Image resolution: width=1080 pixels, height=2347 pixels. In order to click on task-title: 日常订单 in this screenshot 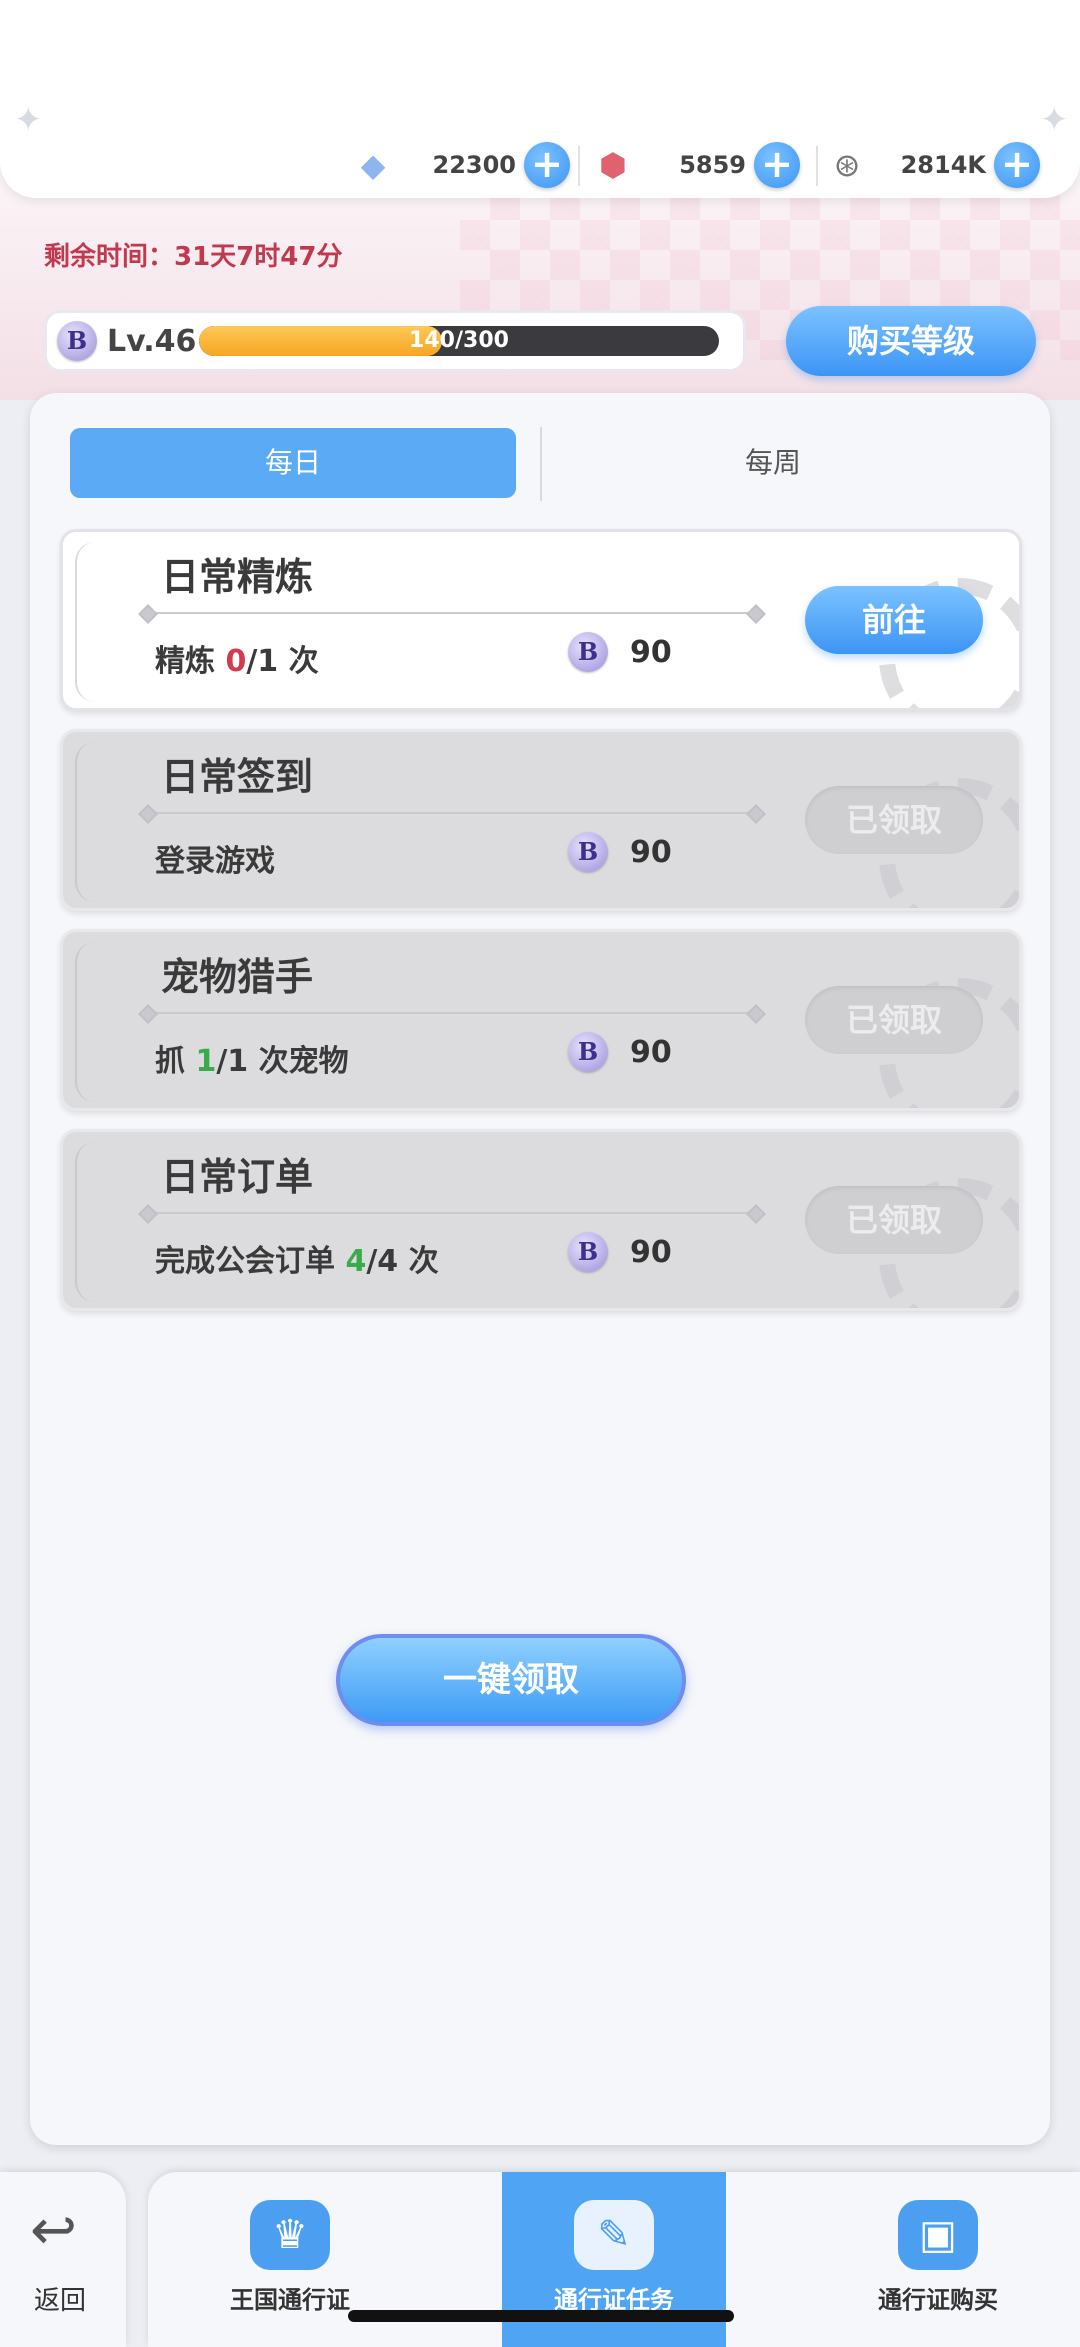, I will do `click(237, 1177)`.